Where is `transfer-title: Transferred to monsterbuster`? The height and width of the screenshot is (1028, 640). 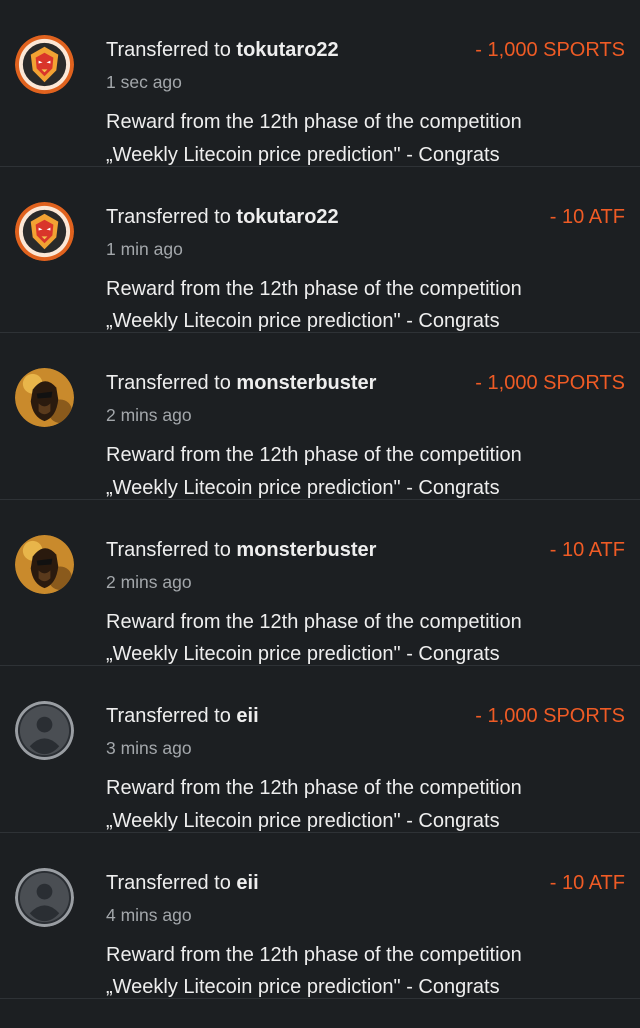 transfer-title: Transferred to monsterbuster is located at coordinates (365, 550).